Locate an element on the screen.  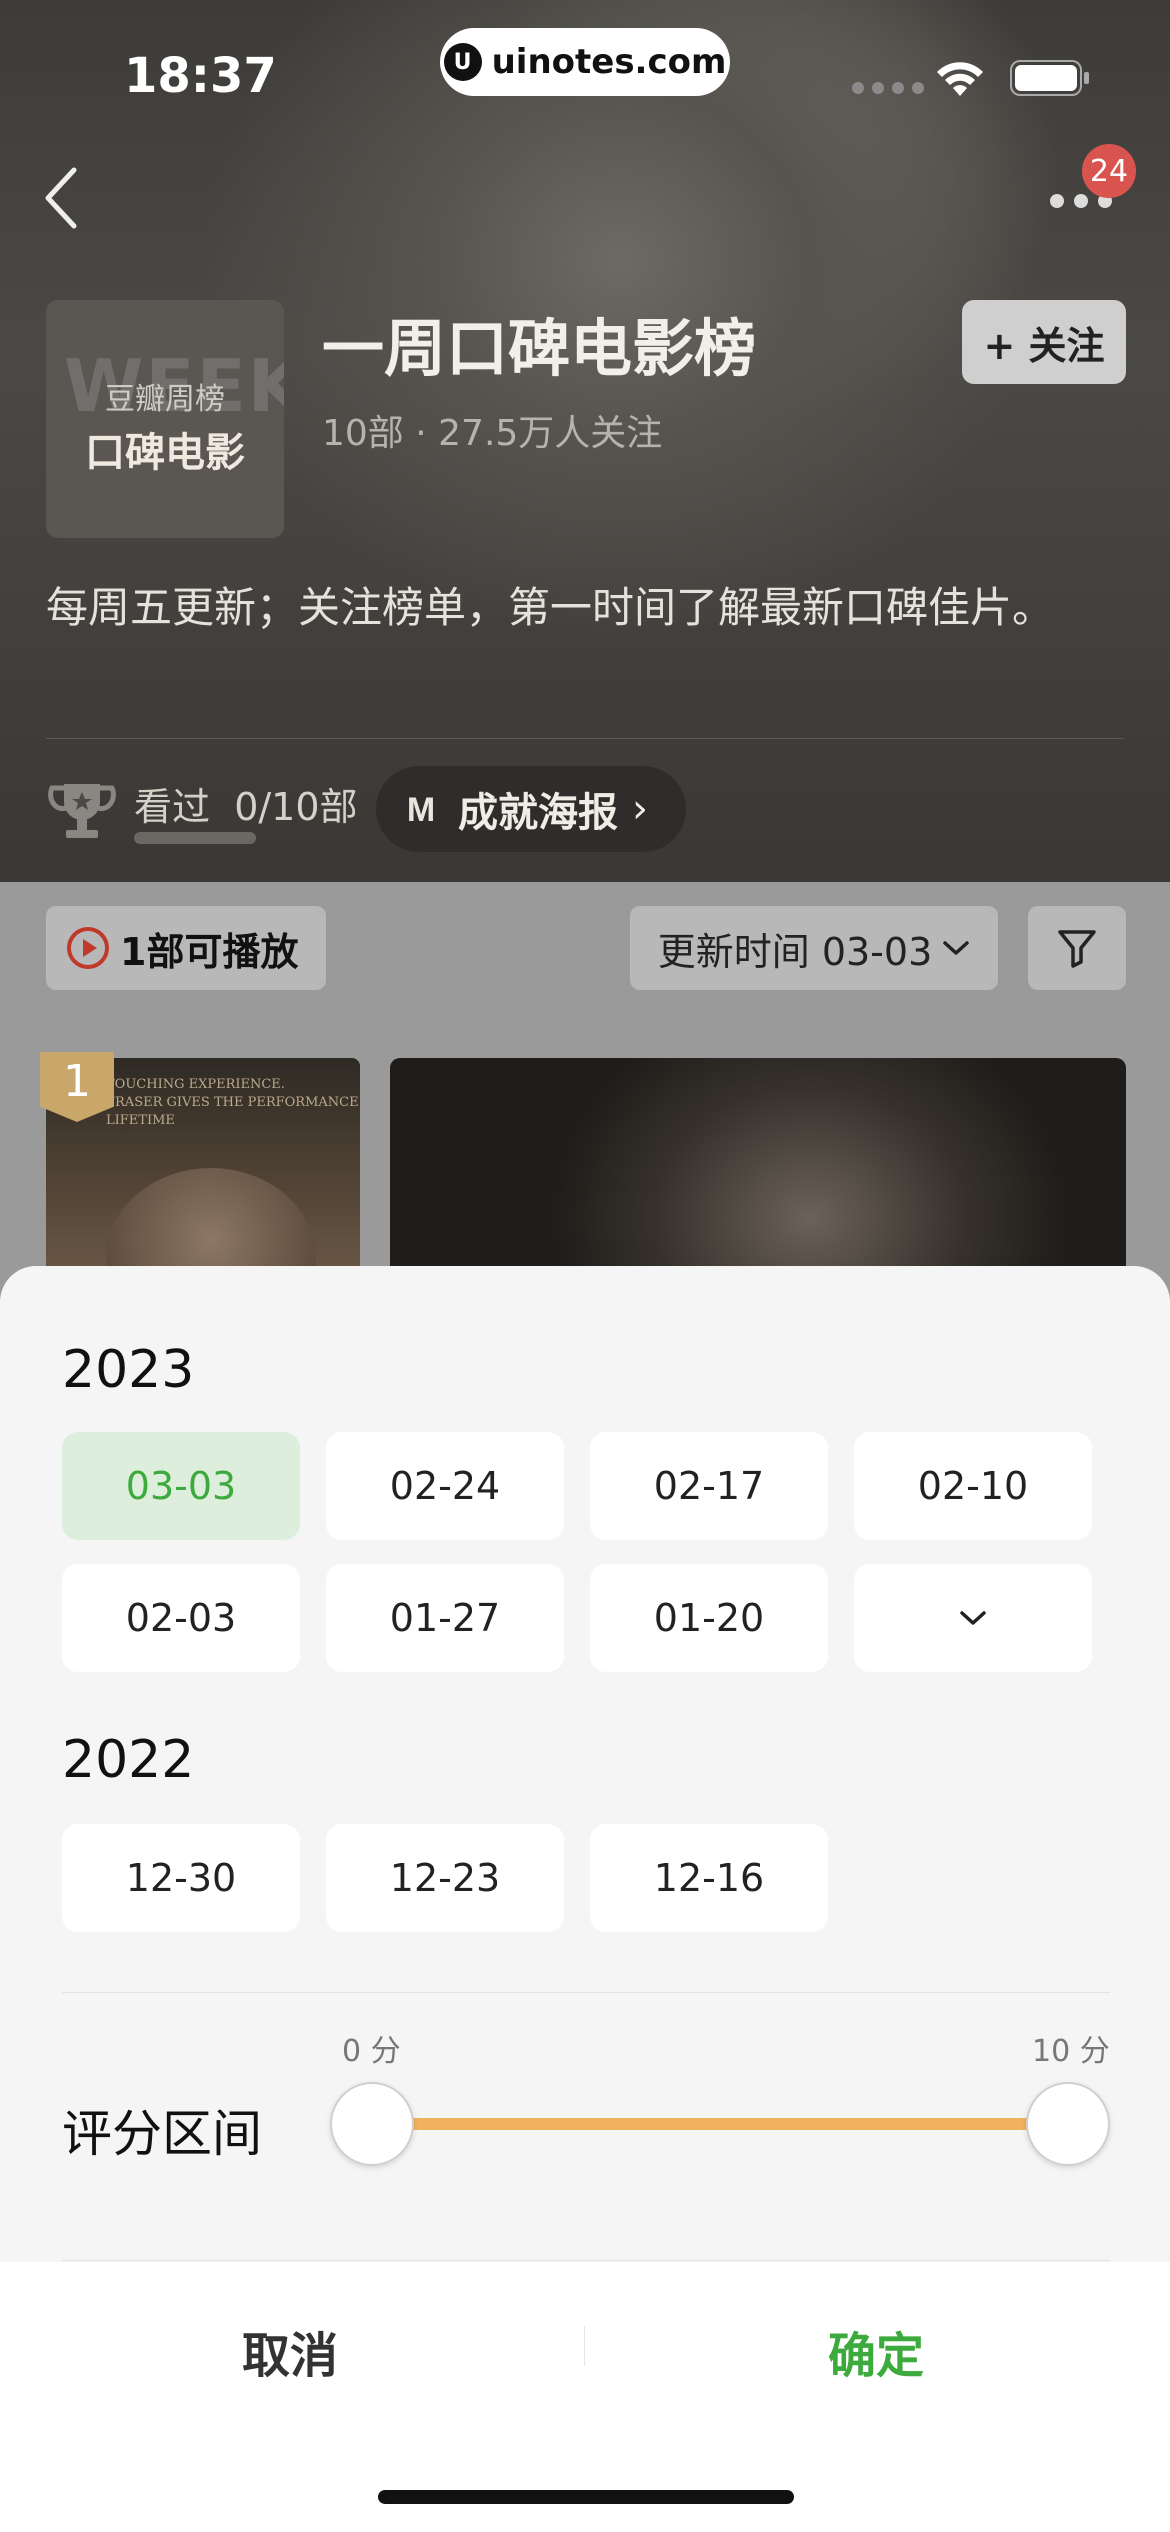
status-bar: 18:37 U uinotes.com is located at coordinates (585, 70).